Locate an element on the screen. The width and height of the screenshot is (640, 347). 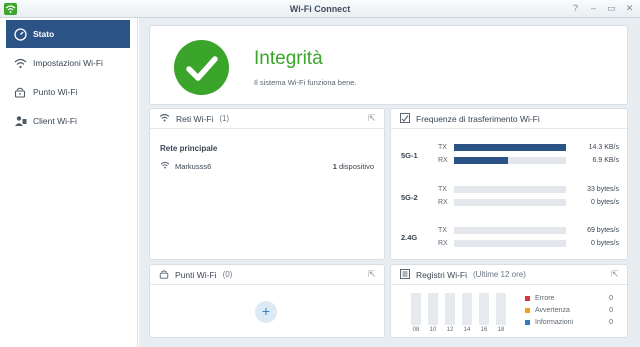
card-header: Frequenze di trasferimento Wi-Fi is located at coordinates (509, 119).